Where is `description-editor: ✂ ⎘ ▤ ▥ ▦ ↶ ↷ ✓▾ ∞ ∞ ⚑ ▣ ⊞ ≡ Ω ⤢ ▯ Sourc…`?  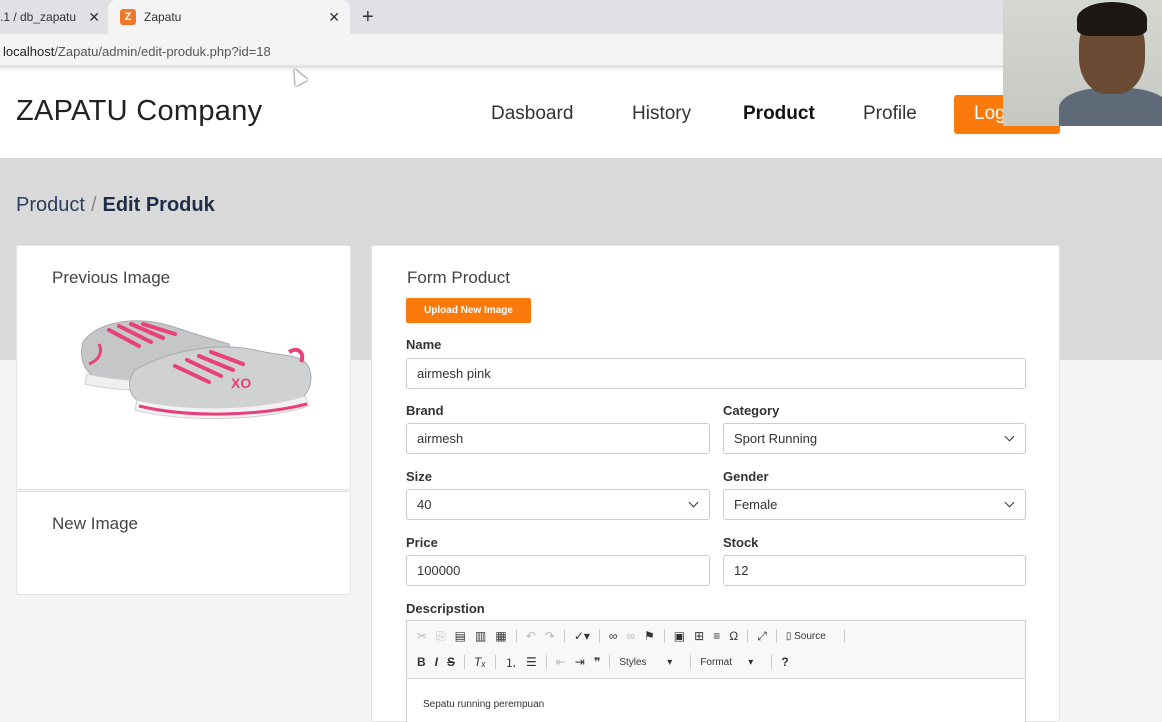
description-editor: ✂ ⎘ ▤ ▥ ▦ ↶ ↷ ✓▾ ∞ ∞ ⚑ ▣ ⊞ ≡ Ω ⤢ ▯ Sourc… is located at coordinates (716, 671).